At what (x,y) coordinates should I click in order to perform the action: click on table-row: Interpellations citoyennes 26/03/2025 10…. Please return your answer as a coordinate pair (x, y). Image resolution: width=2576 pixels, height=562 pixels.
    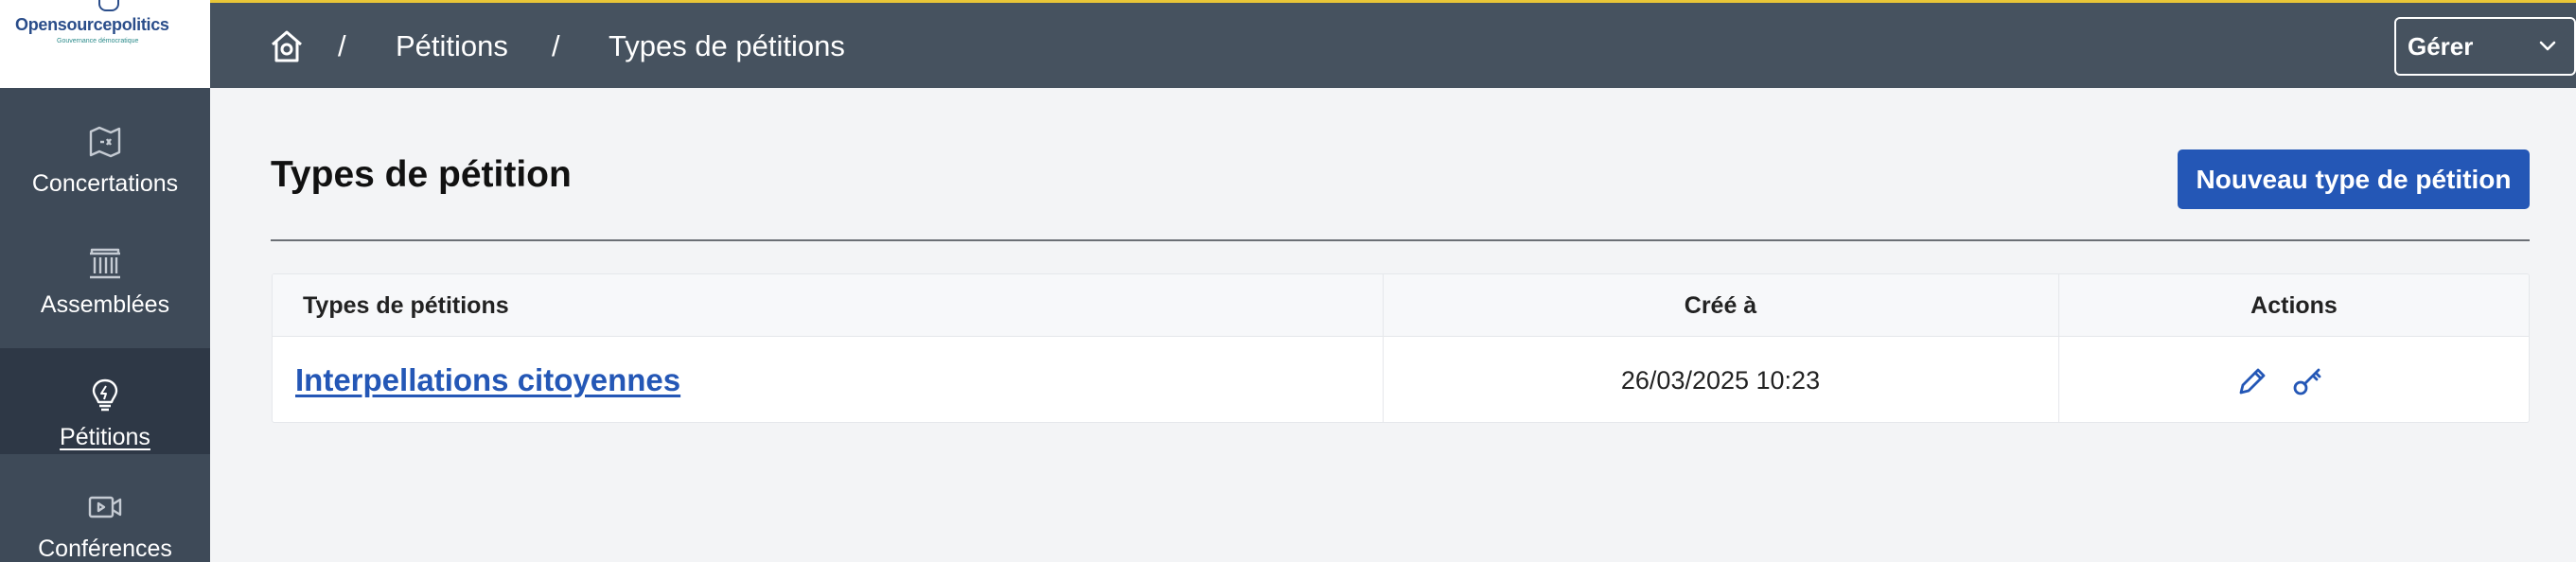
    Looking at the image, I should click on (1401, 380).